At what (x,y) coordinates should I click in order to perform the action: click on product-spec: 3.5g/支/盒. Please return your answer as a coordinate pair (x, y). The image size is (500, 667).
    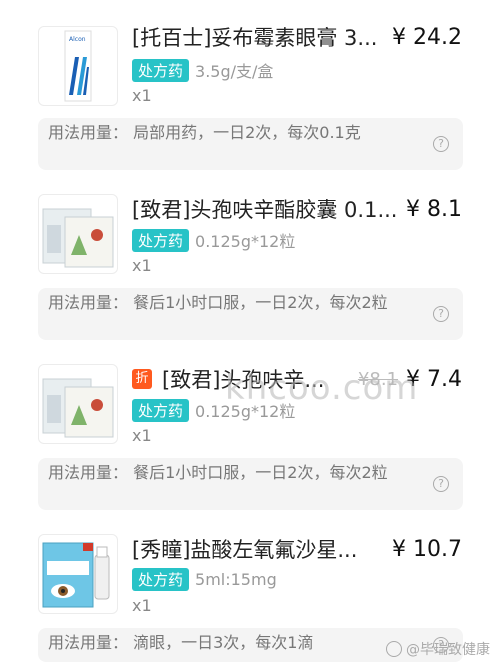
    Looking at the image, I should click on (234, 71).